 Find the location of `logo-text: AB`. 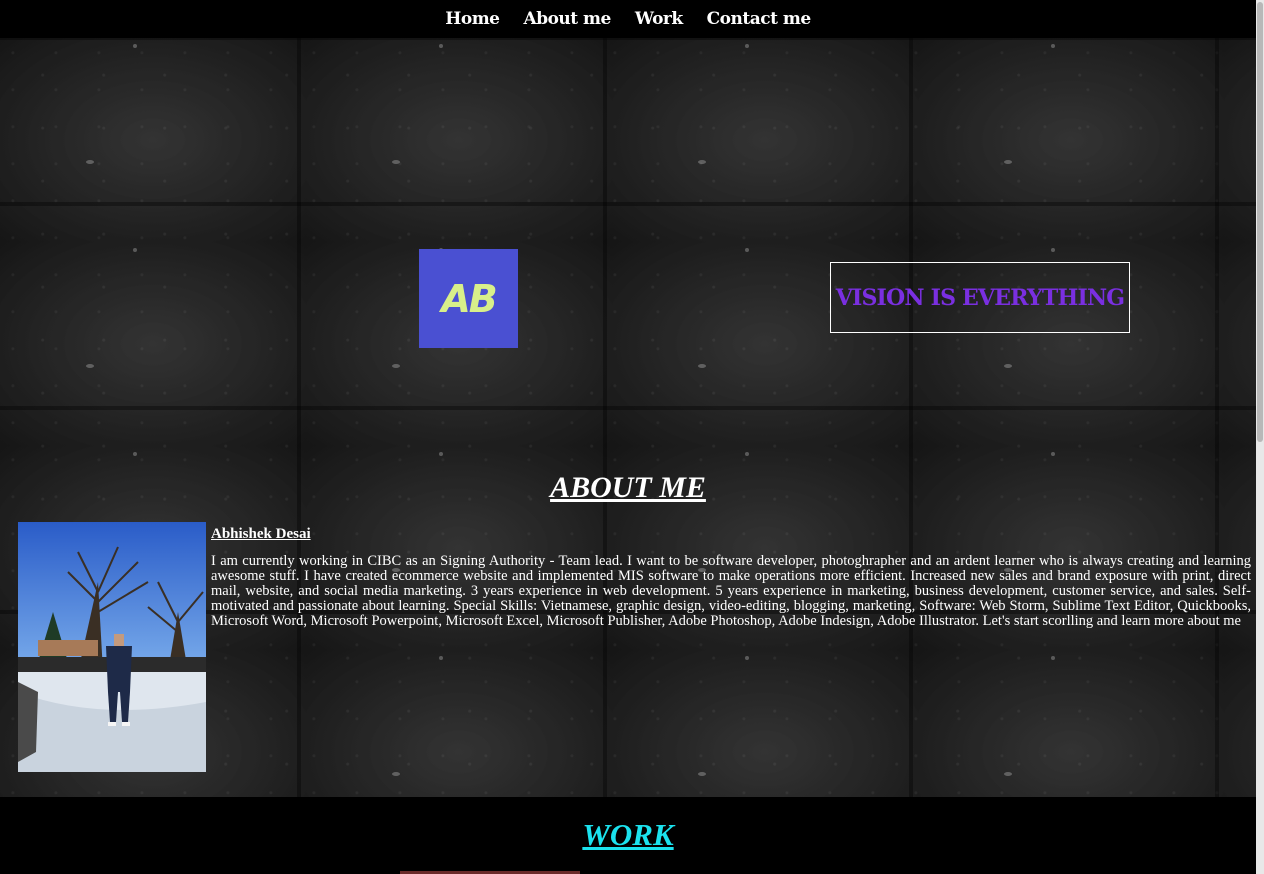

logo-text: AB is located at coordinates (469, 298).